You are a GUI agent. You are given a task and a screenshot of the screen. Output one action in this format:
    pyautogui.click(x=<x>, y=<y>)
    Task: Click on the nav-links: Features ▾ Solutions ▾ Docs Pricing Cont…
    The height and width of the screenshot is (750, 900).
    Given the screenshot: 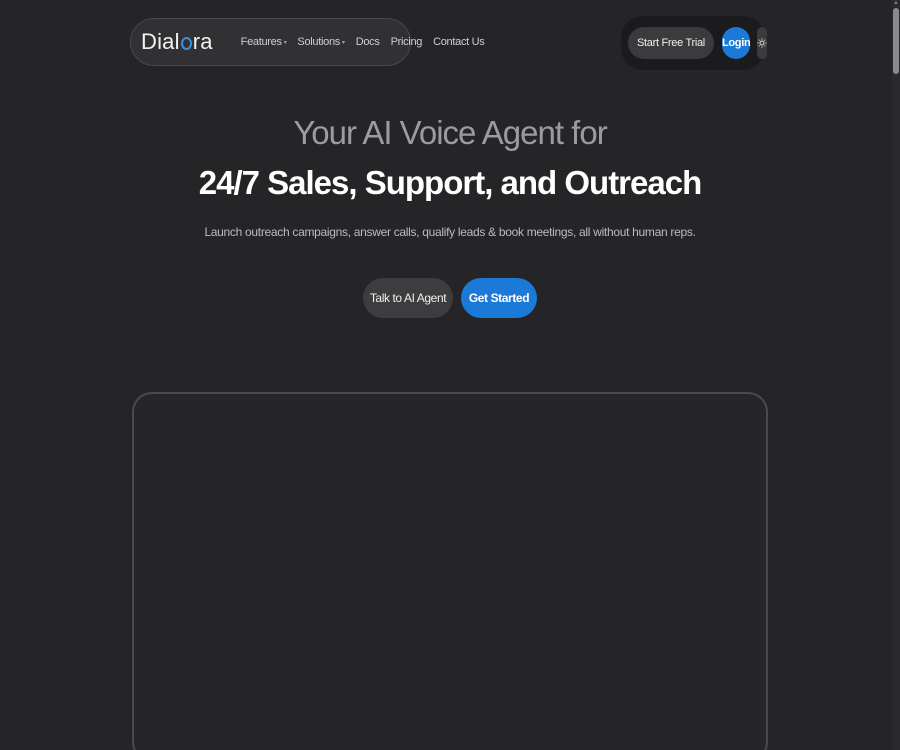 What is the action you would take?
    pyautogui.click(x=363, y=42)
    